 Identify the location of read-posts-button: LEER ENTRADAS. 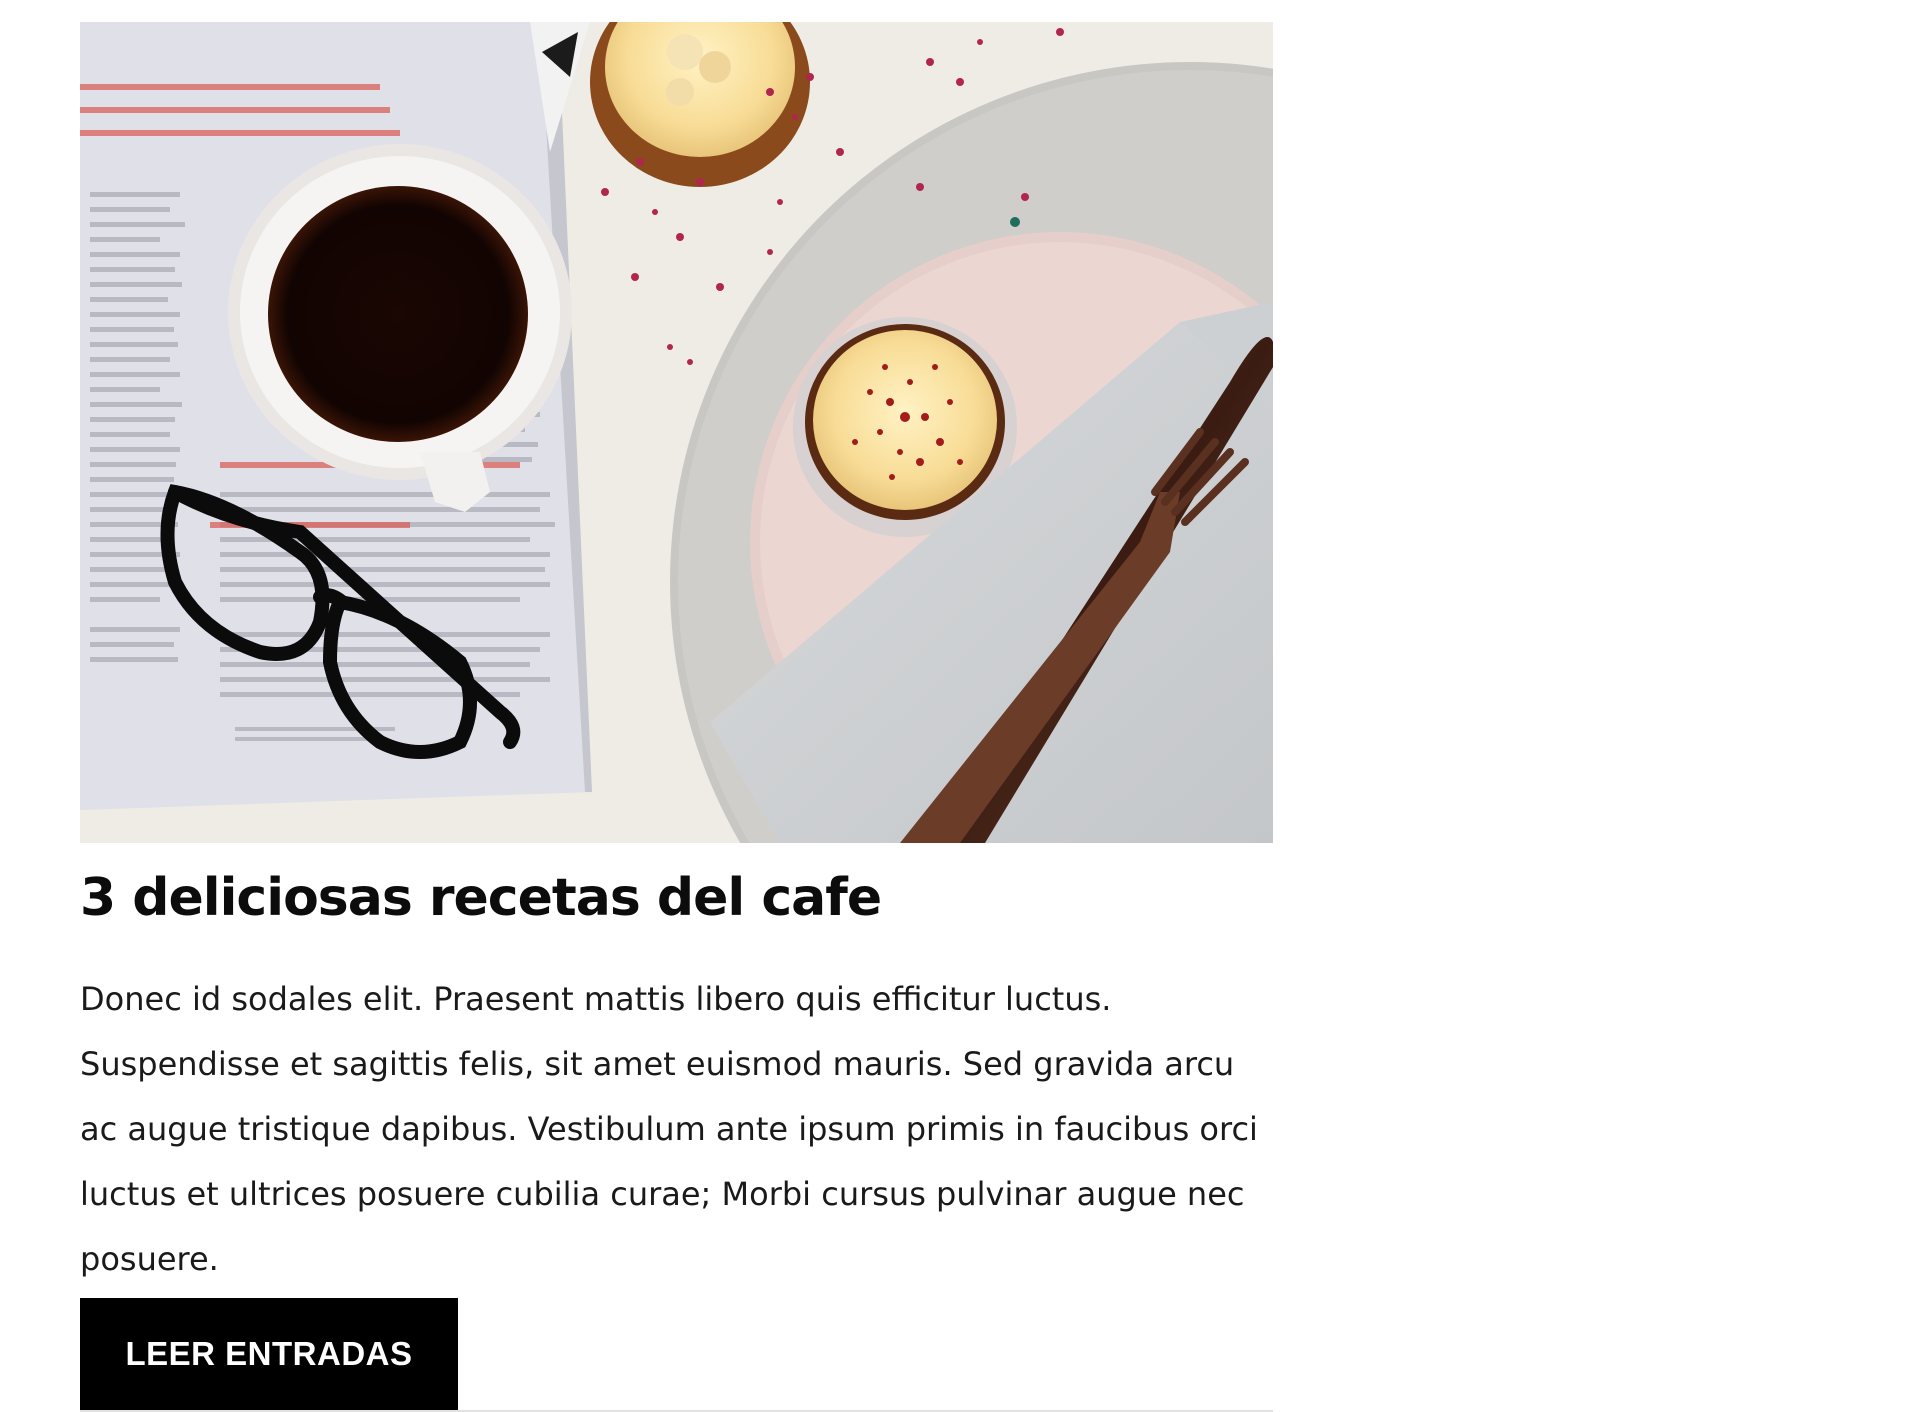
(269, 1353).